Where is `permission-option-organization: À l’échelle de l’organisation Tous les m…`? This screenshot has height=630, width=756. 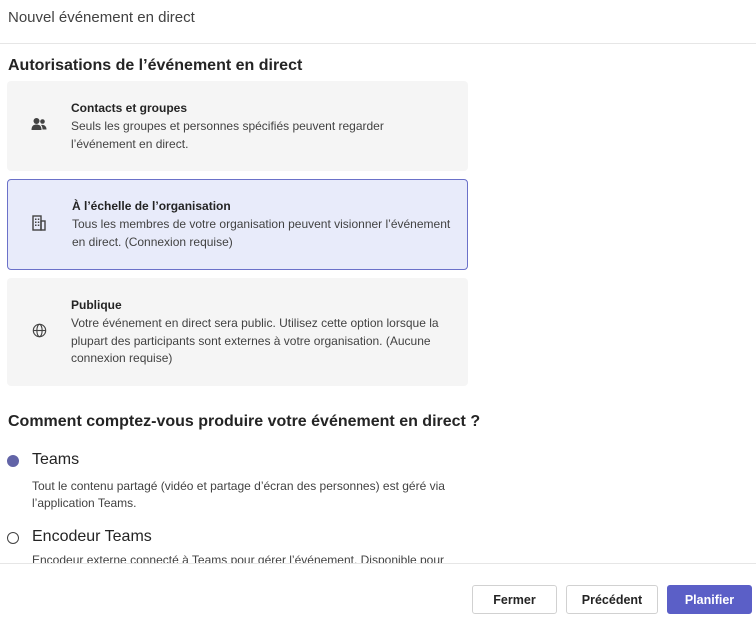 permission-option-organization: À l’échelle de l’organisation Tous les m… is located at coordinates (237, 224).